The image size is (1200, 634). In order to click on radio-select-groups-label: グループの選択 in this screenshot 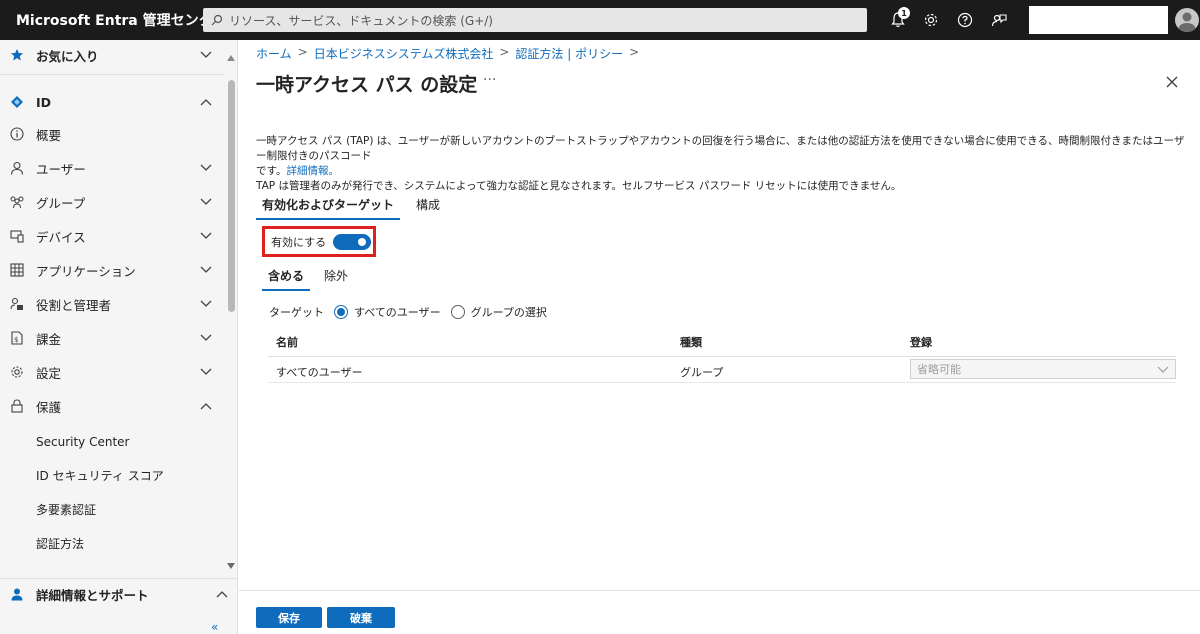, I will do `click(509, 312)`.